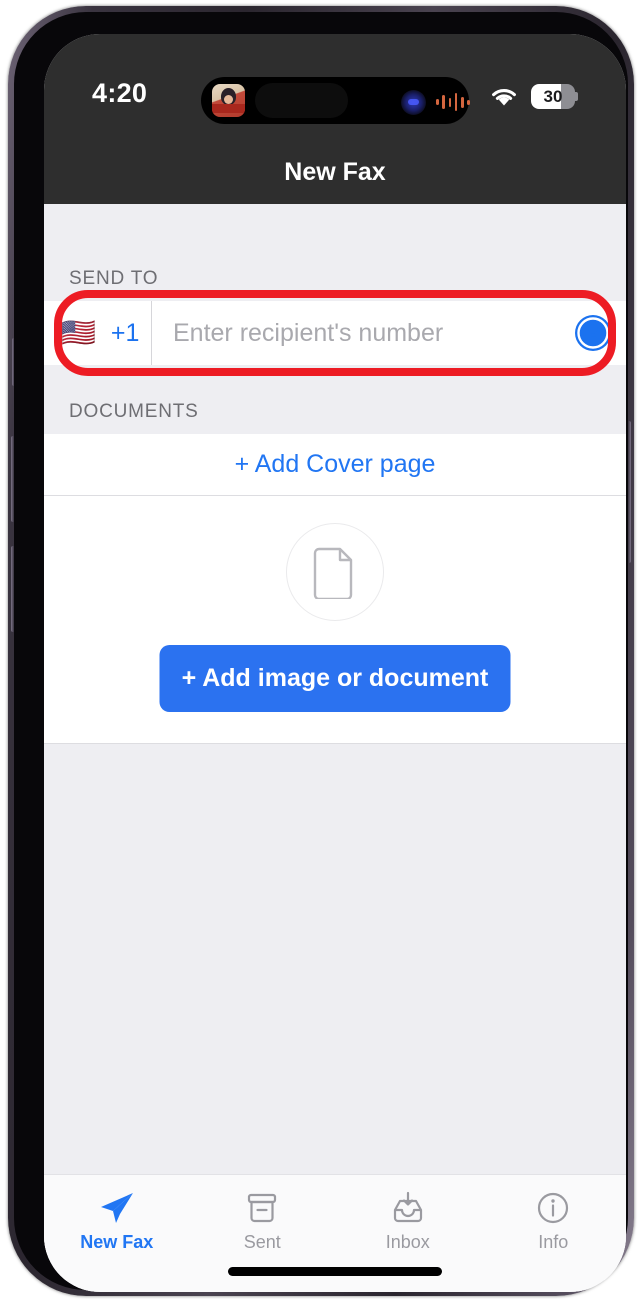  What do you see at coordinates (504, 97) in the screenshot?
I see `wifi-icon` at bounding box center [504, 97].